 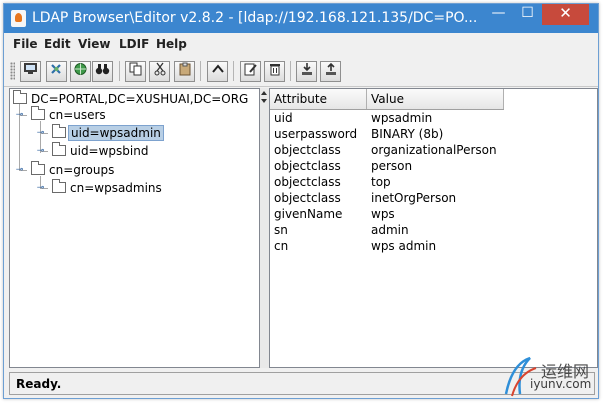 What do you see at coordinates (565, 14) in the screenshot?
I see `close-button: ✕` at bounding box center [565, 14].